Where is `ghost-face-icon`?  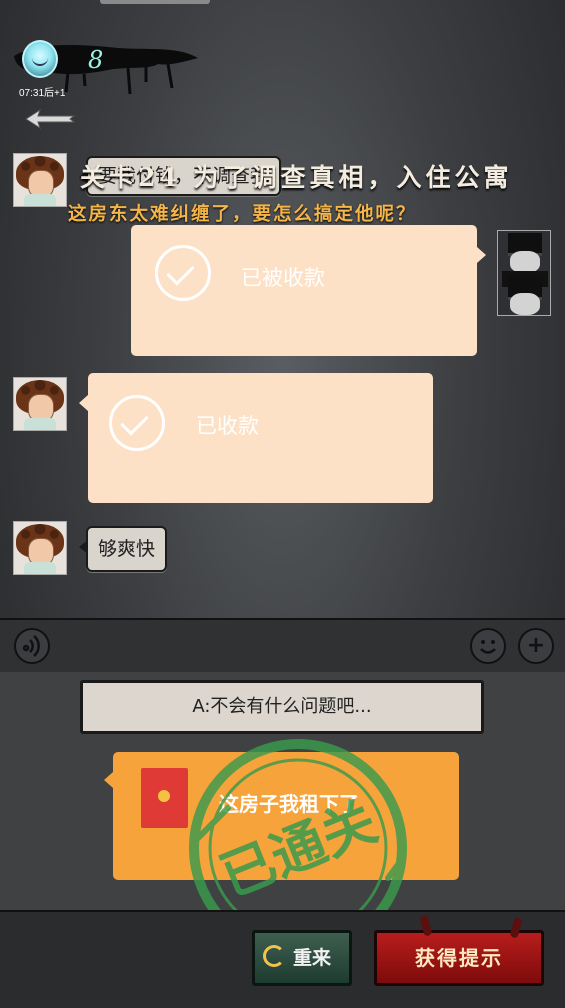
ghost-face-icon is located at coordinates (40, 59).